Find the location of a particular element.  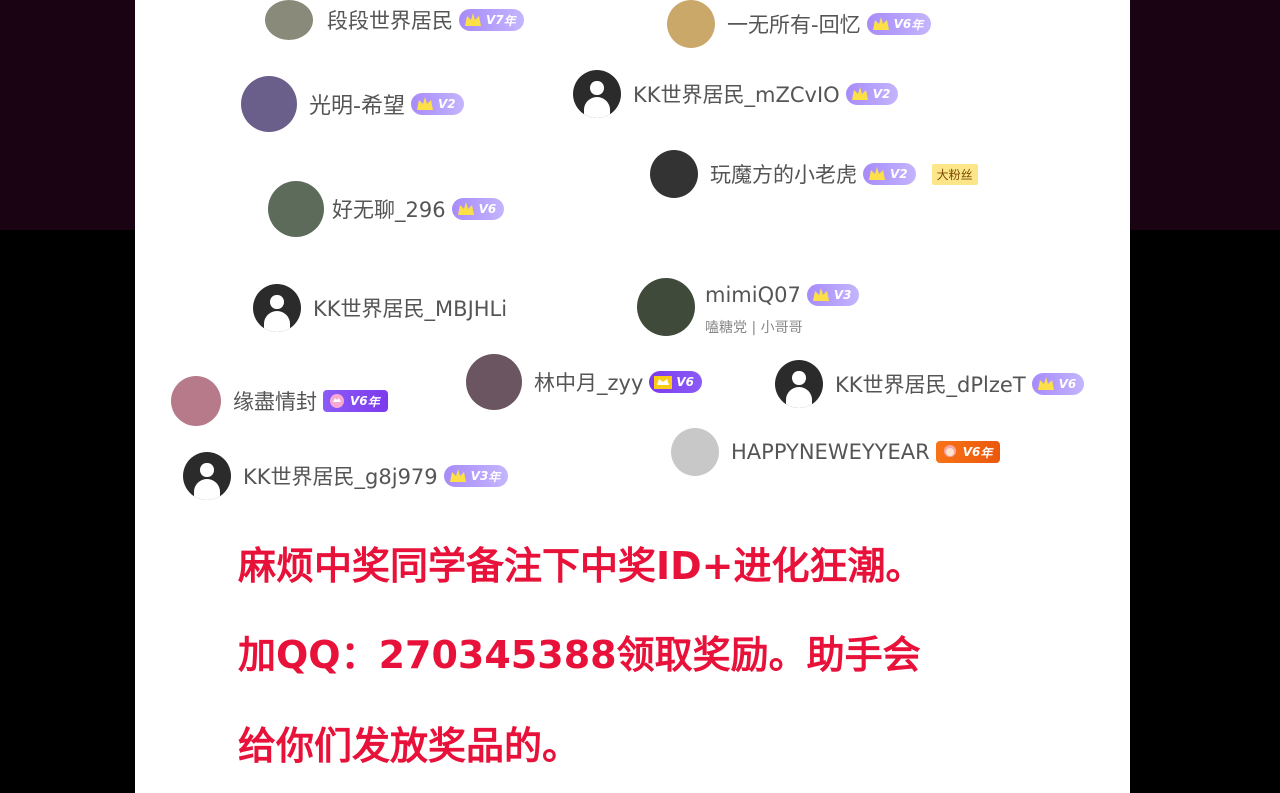

winner-yiwu: 一无所有-回忆 V6 年 is located at coordinates (799, 24).